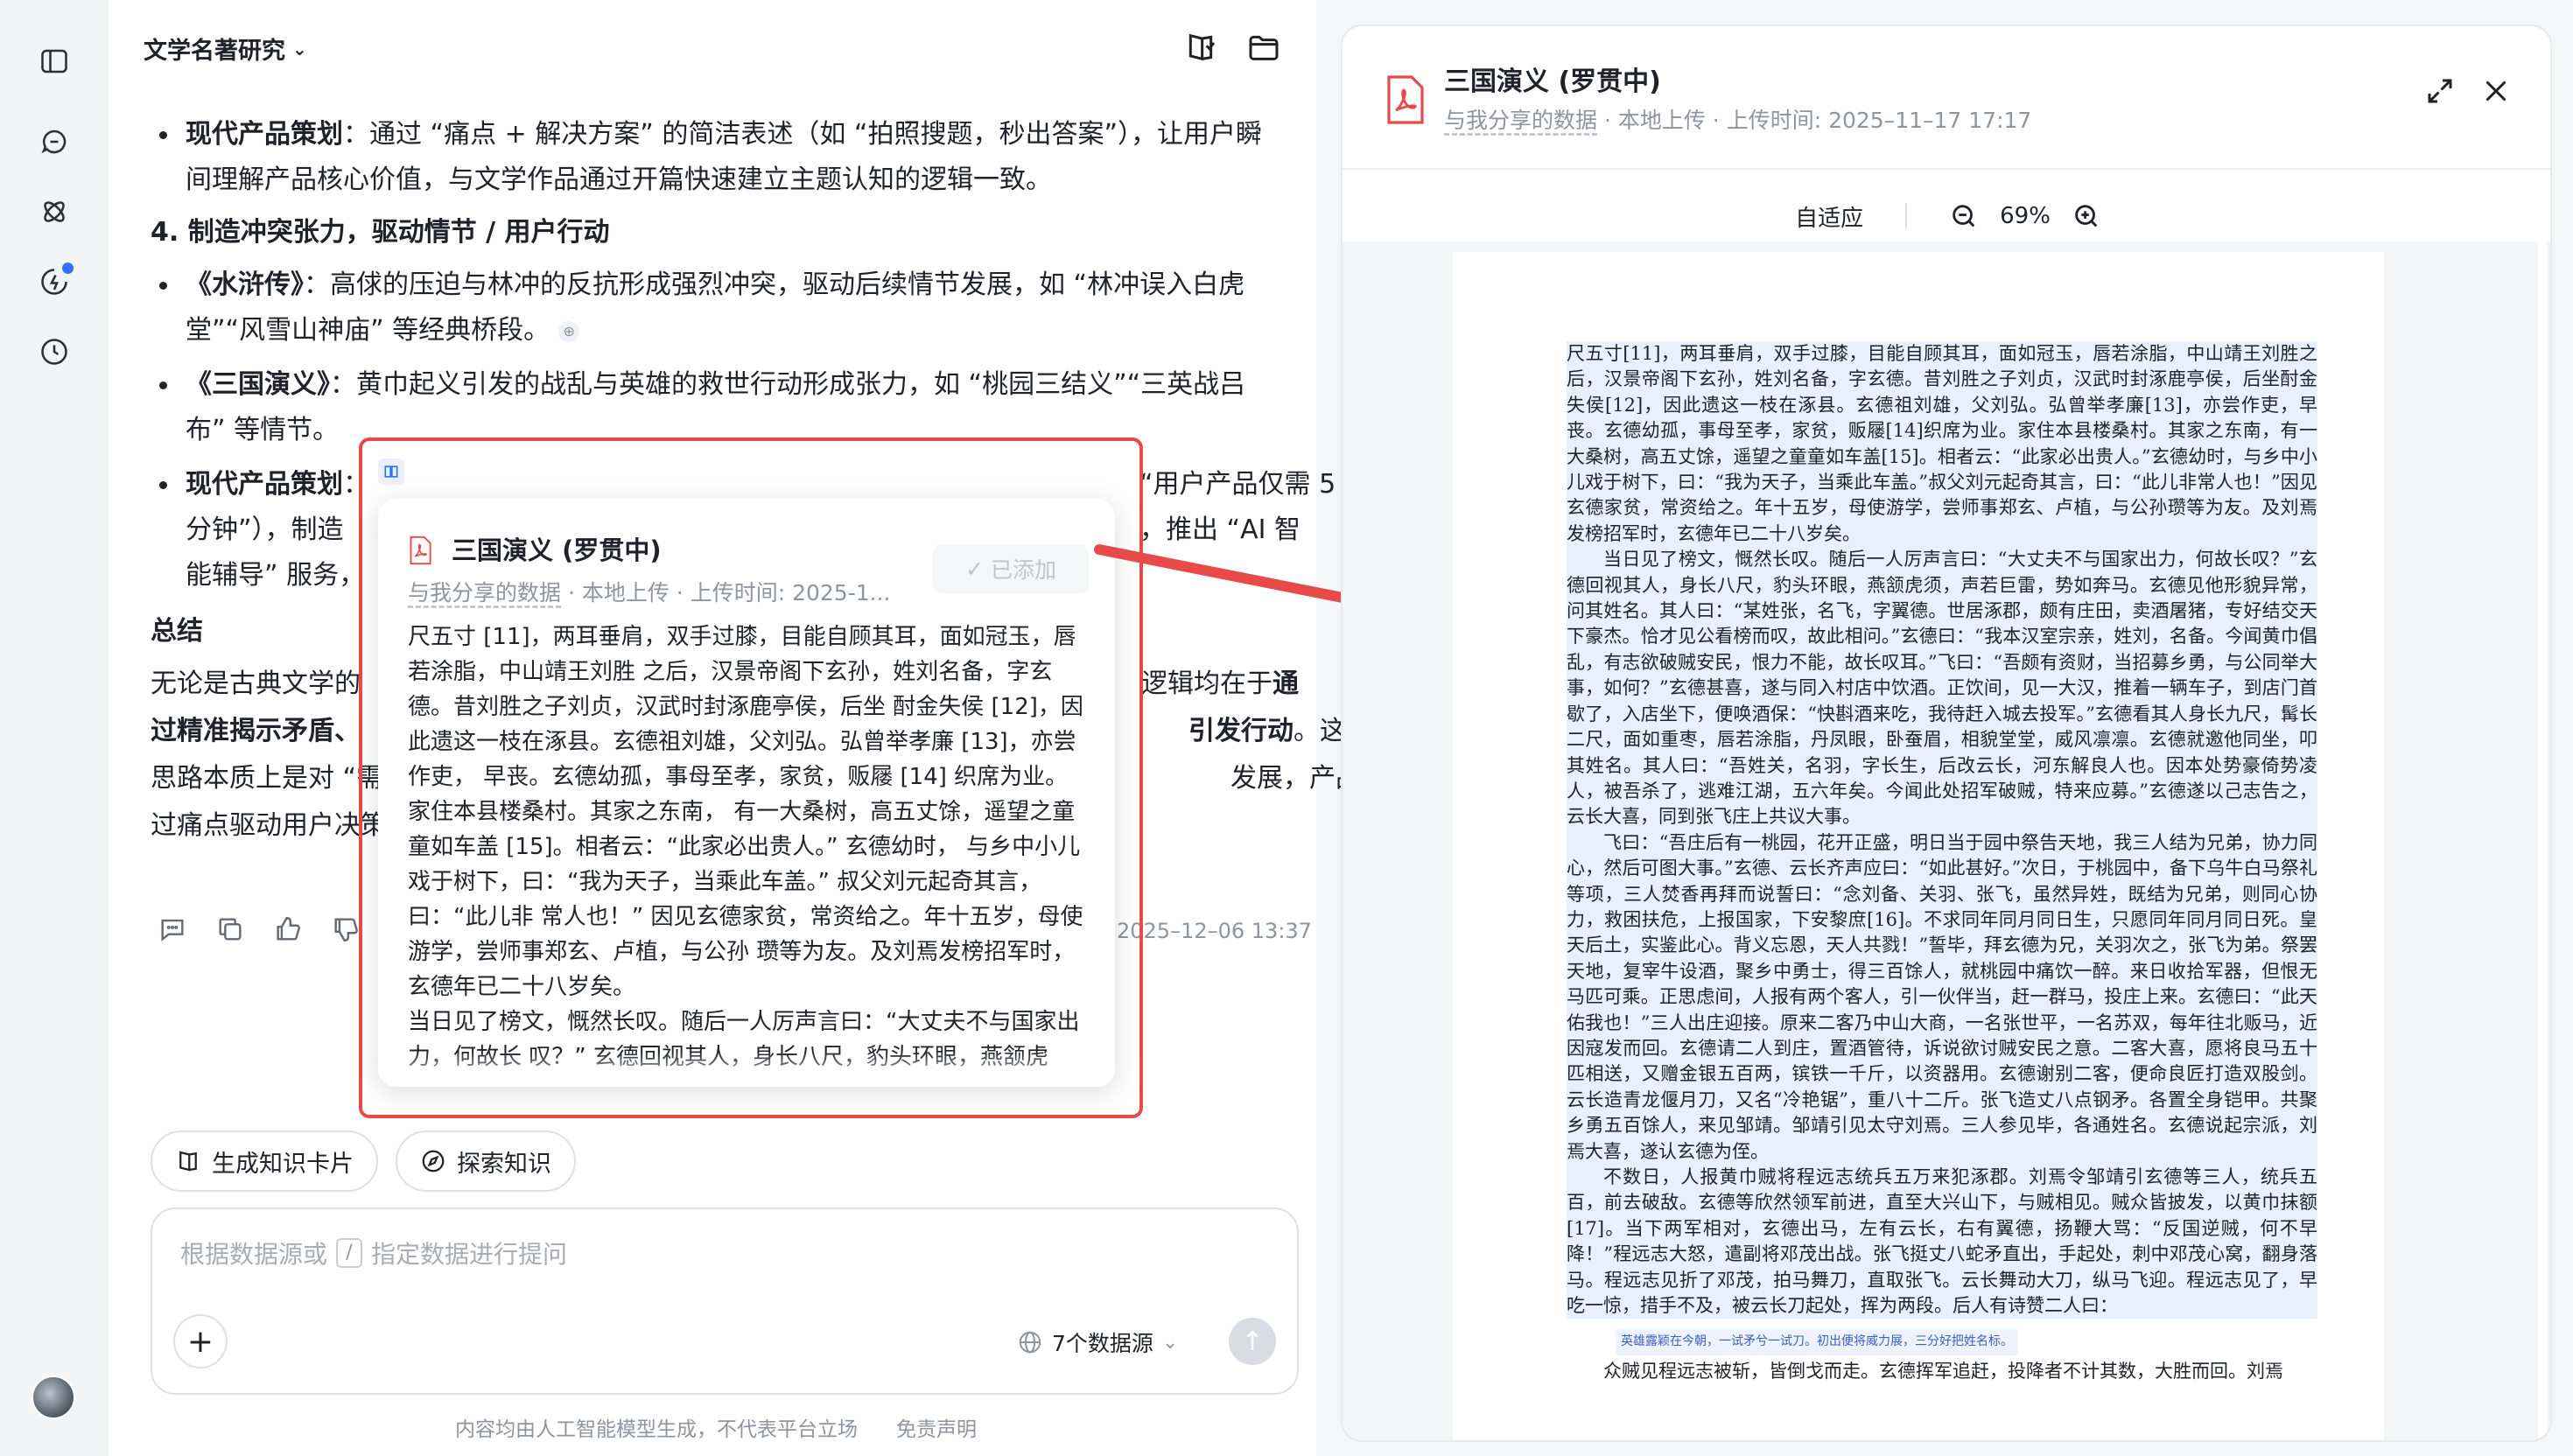 This screenshot has width=2573, height=1456. What do you see at coordinates (256, 731) in the screenshot?
I see `summary-text: 过精准揭示矛盾、` at bounding box center [256, 731].